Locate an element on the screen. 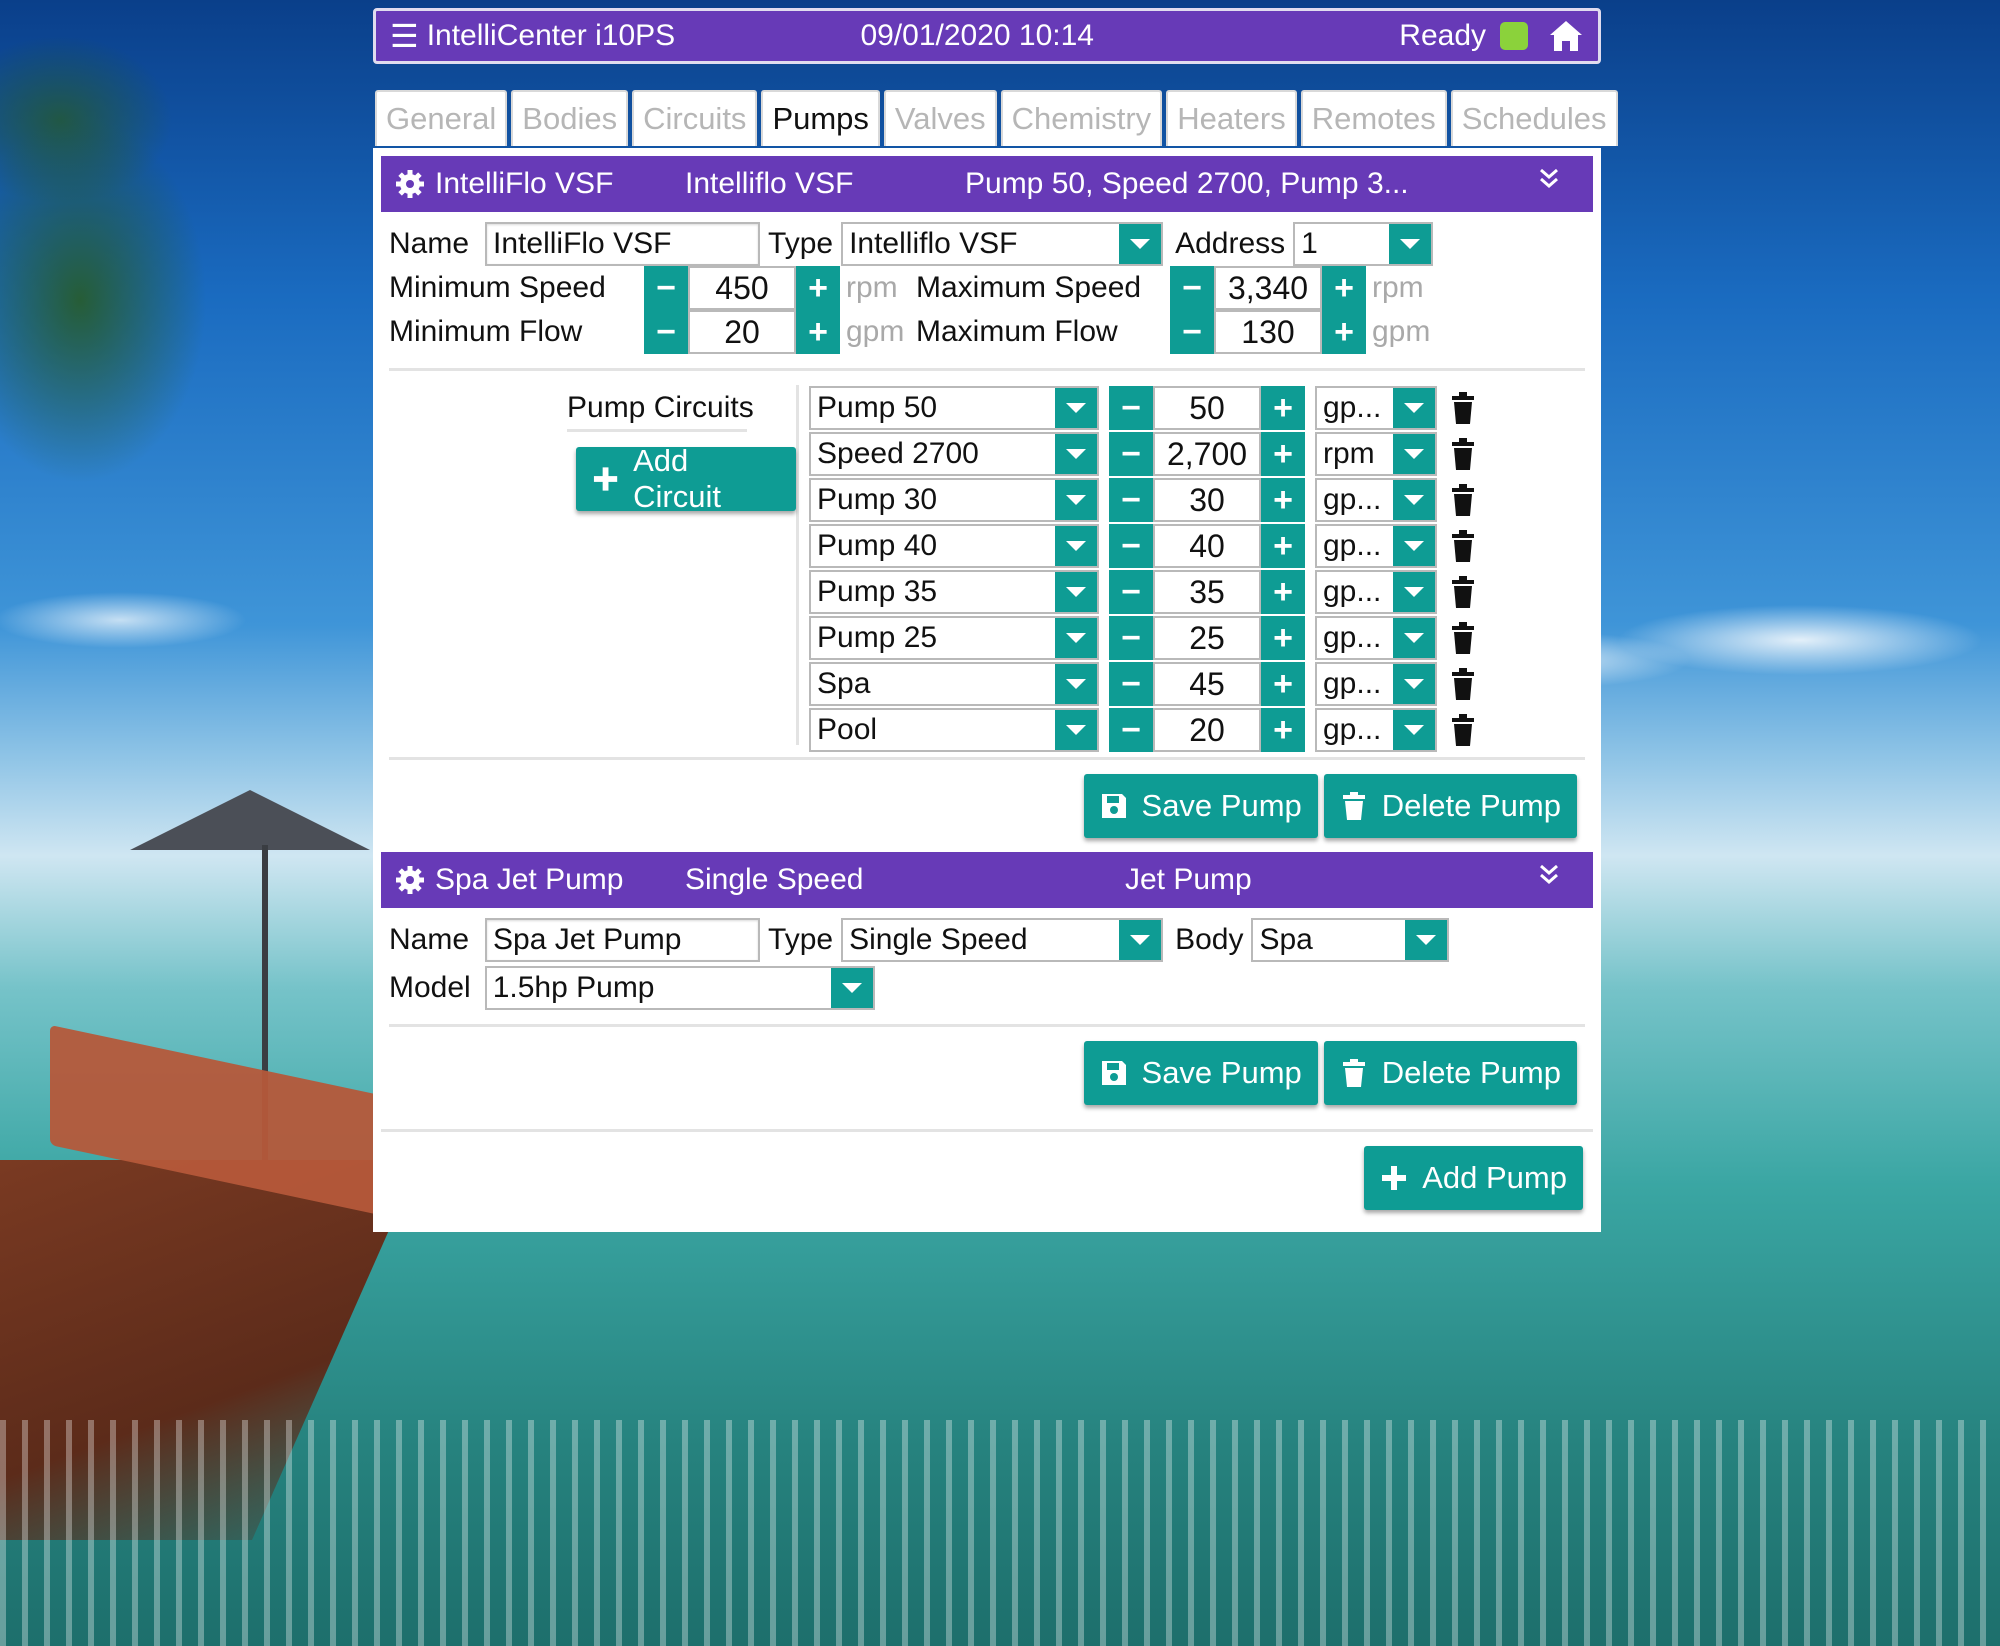 This screenshot has width=2000, height=1646. add-pump-button: Add Pump is located at coordinates (1473, 1178).